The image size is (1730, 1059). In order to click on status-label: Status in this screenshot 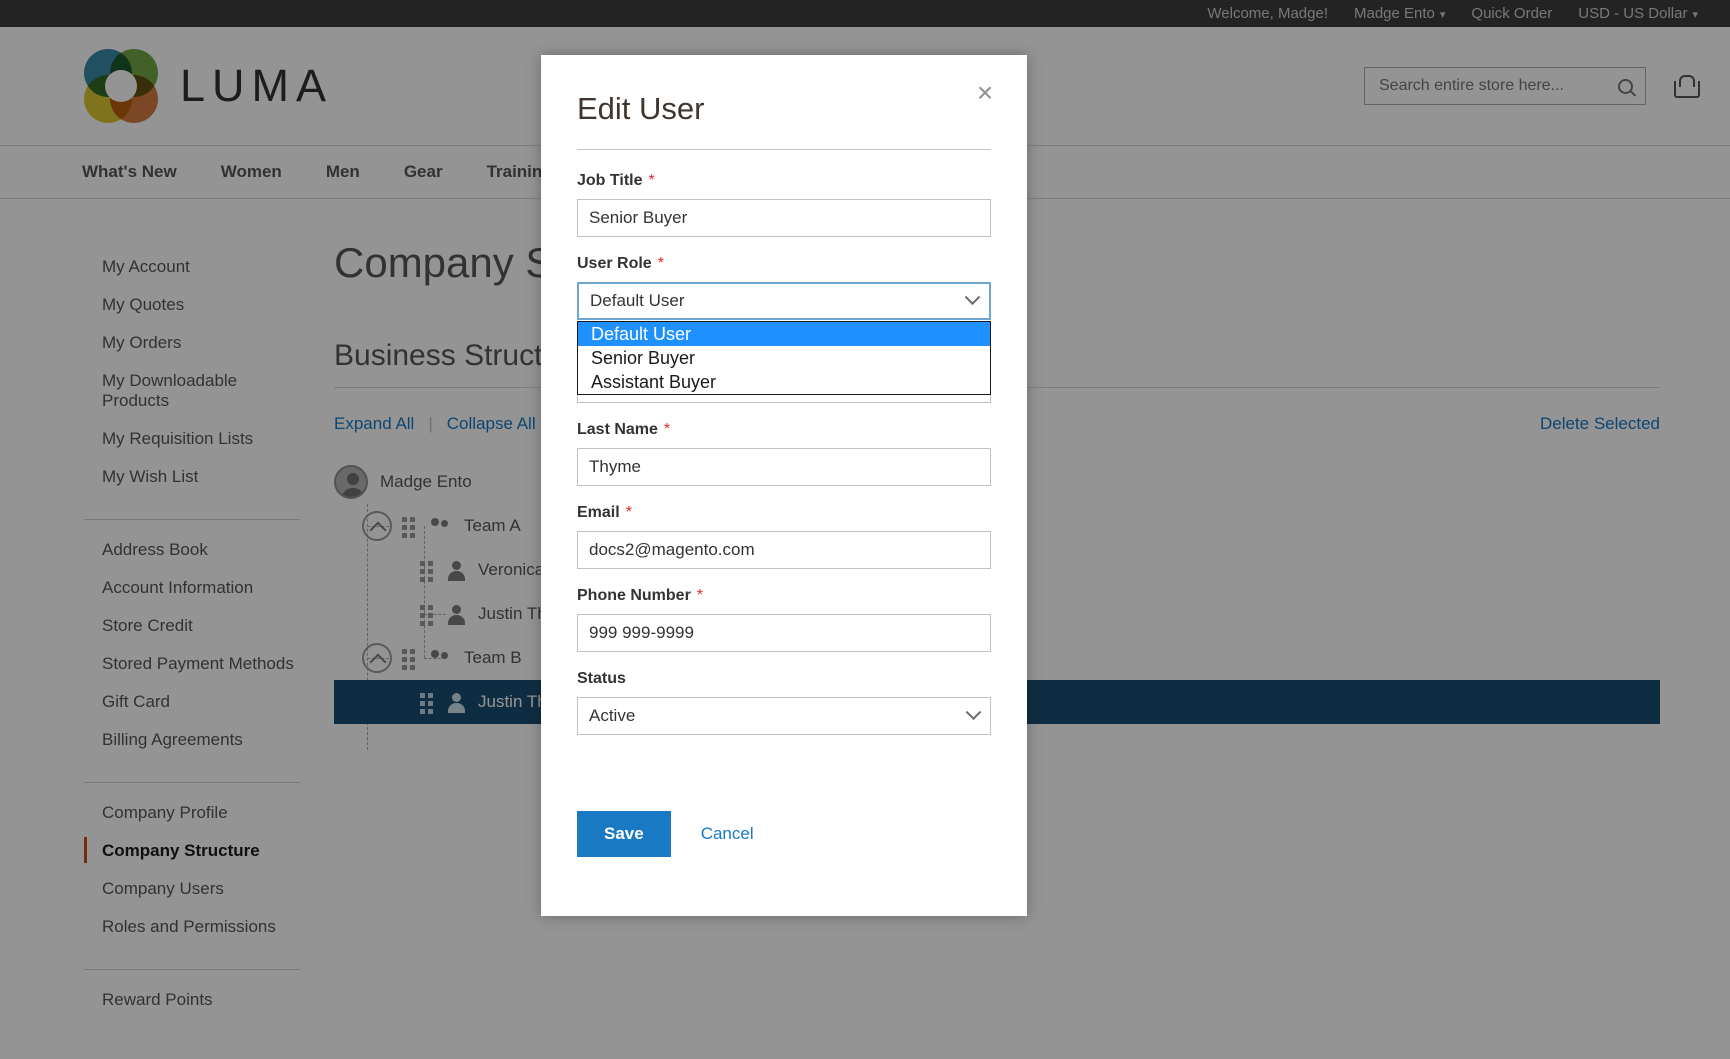, I will do `click(601, 678)`.